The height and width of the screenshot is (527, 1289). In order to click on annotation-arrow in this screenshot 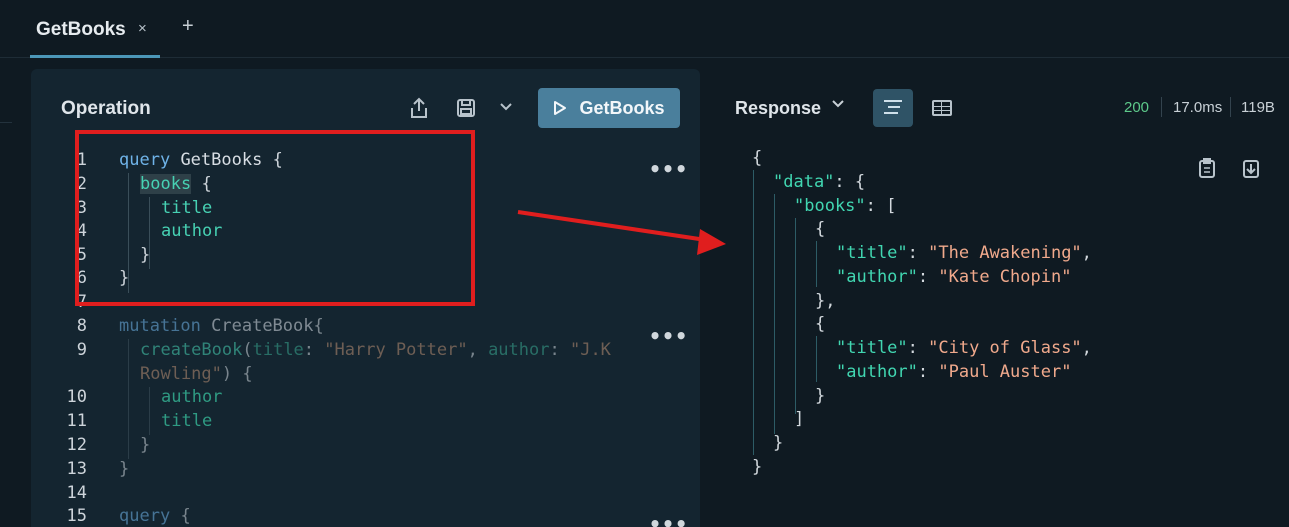, I will do `click(621, 232)`.